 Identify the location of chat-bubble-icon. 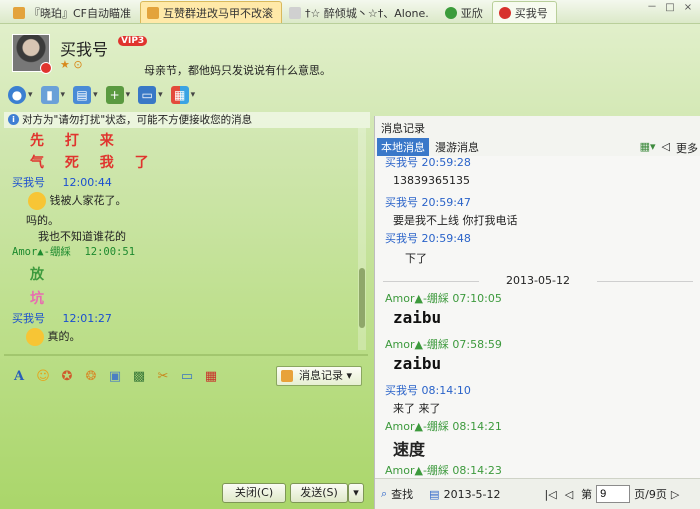
(295, 12).